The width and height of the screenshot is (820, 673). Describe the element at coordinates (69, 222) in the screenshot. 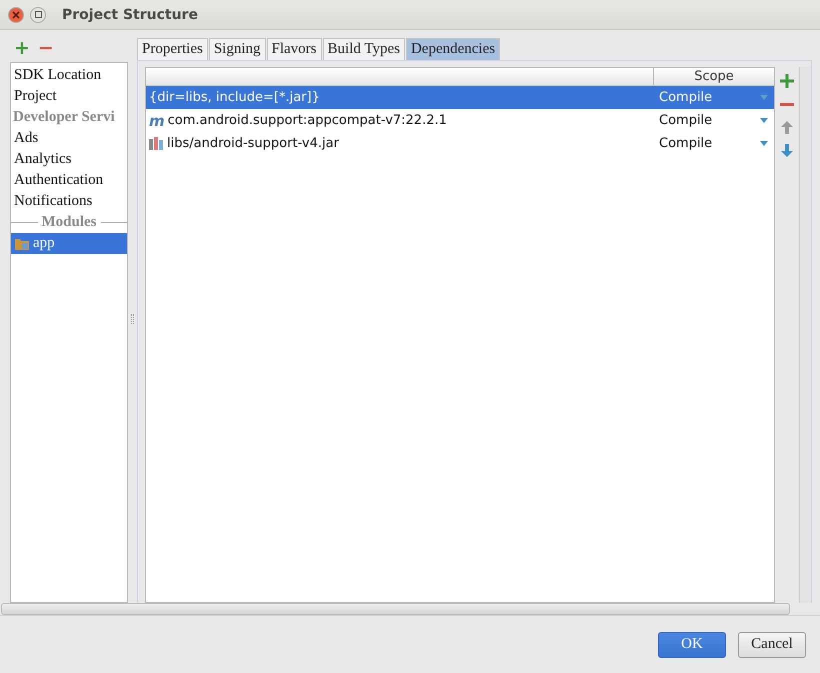

I see `sidebar-section-header: Modules` at that location.